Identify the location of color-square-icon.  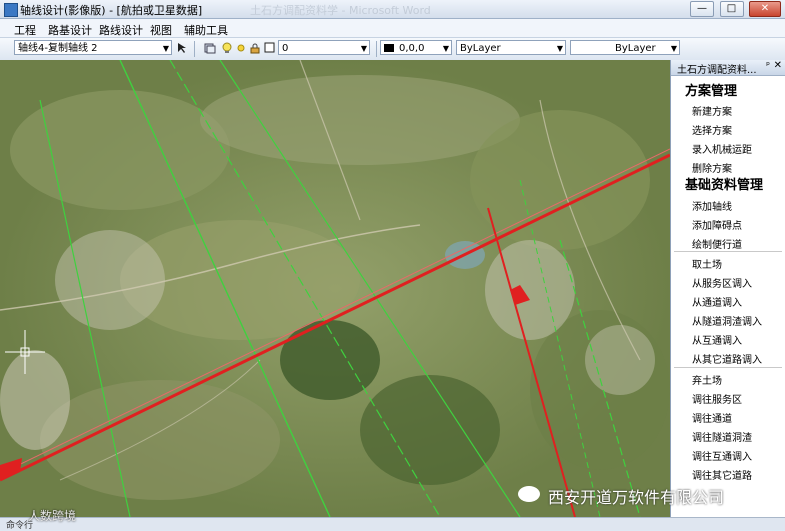
(270, 48).